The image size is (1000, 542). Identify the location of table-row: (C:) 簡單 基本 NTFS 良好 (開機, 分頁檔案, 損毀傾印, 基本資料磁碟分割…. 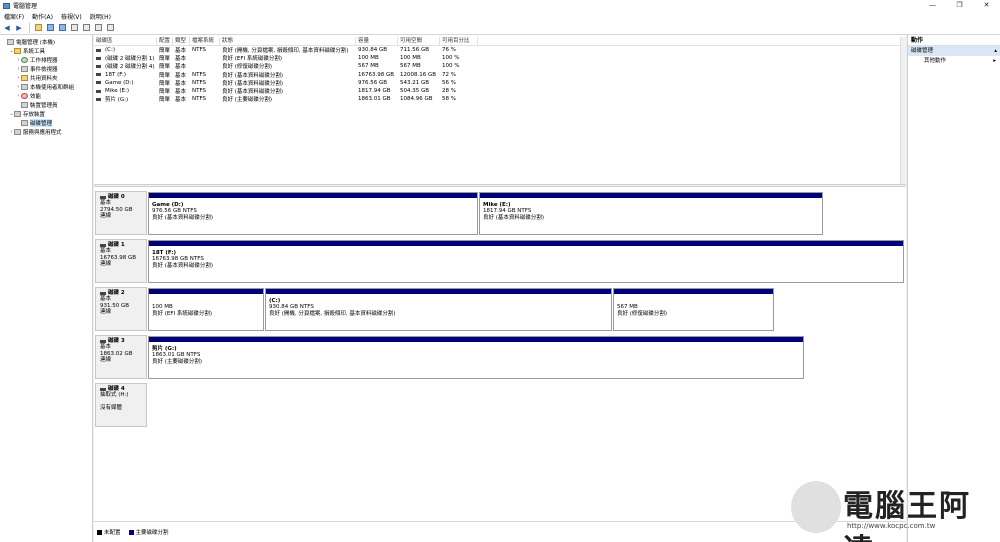
(500, 50).